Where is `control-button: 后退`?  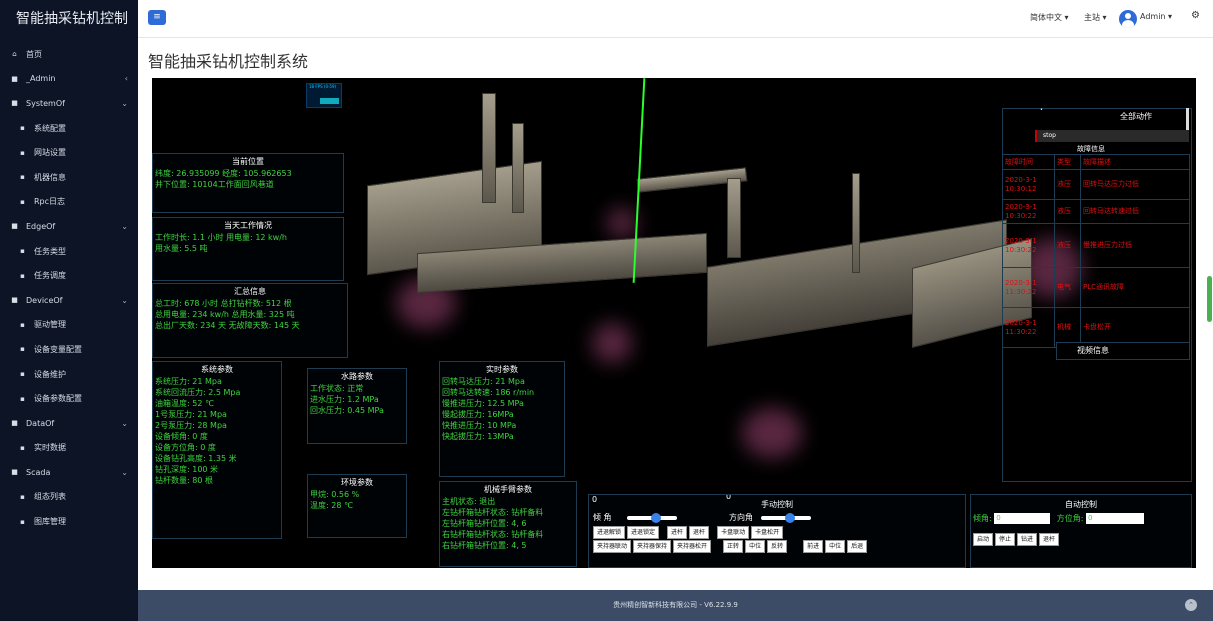 control-button: 后退 is located at coordinates (857, 546).